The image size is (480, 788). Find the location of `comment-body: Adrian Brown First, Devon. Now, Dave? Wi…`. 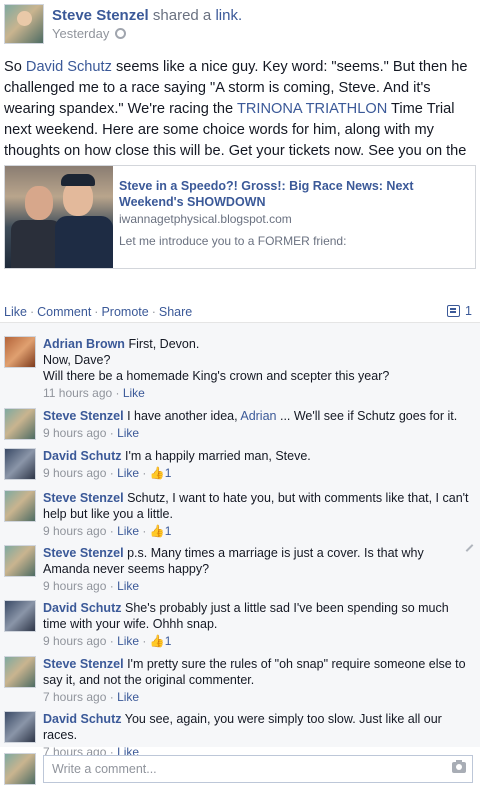

comment-body: Adrian Brown First, Devon. Now, Dave? Wi… is located at coordinates (257, 368).